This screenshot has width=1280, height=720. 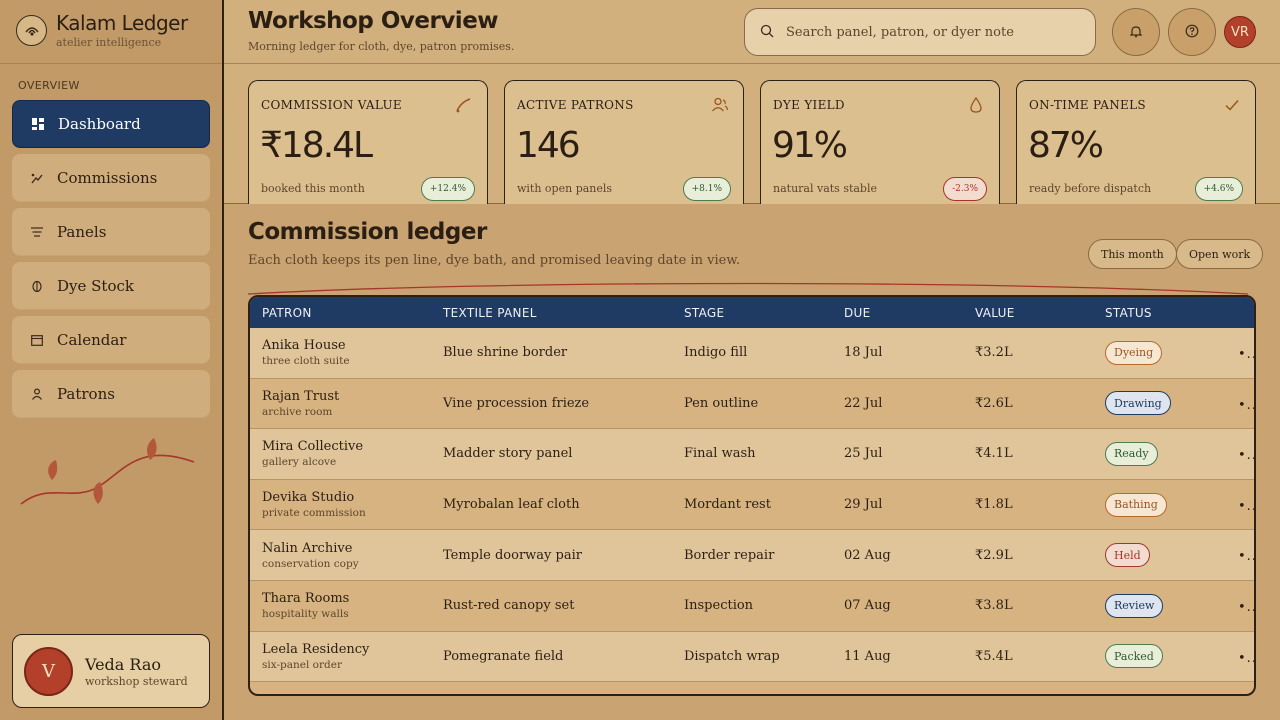 What do you see at coordinates (503, 656) in the screenshot?
I see `textile-panel-cell: Pomegranate field` at bounding box center [503, 656].